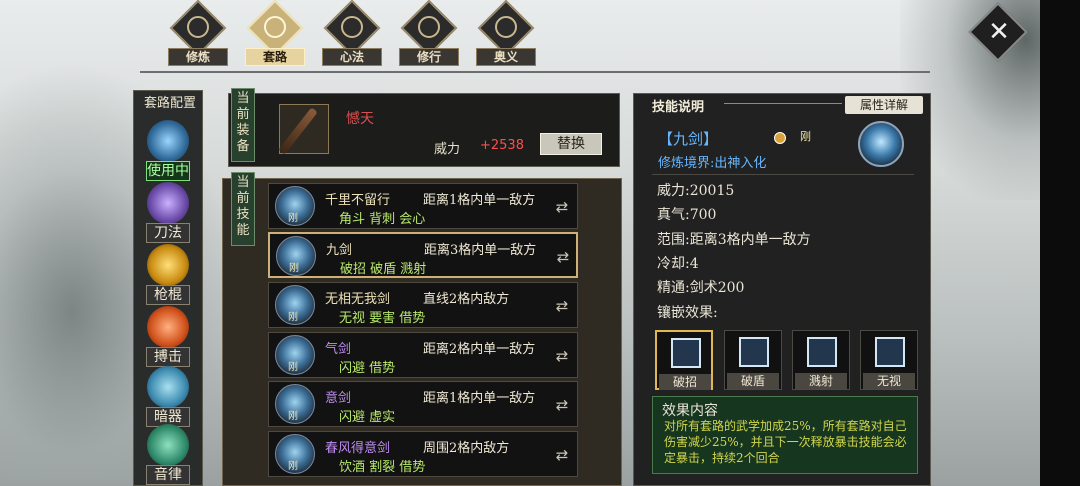 The height and width of the screenshot is (486, 1080). Describe the element at coordinates (429, 57) in the screenshot. I see `tab-label: 修行` at that location.